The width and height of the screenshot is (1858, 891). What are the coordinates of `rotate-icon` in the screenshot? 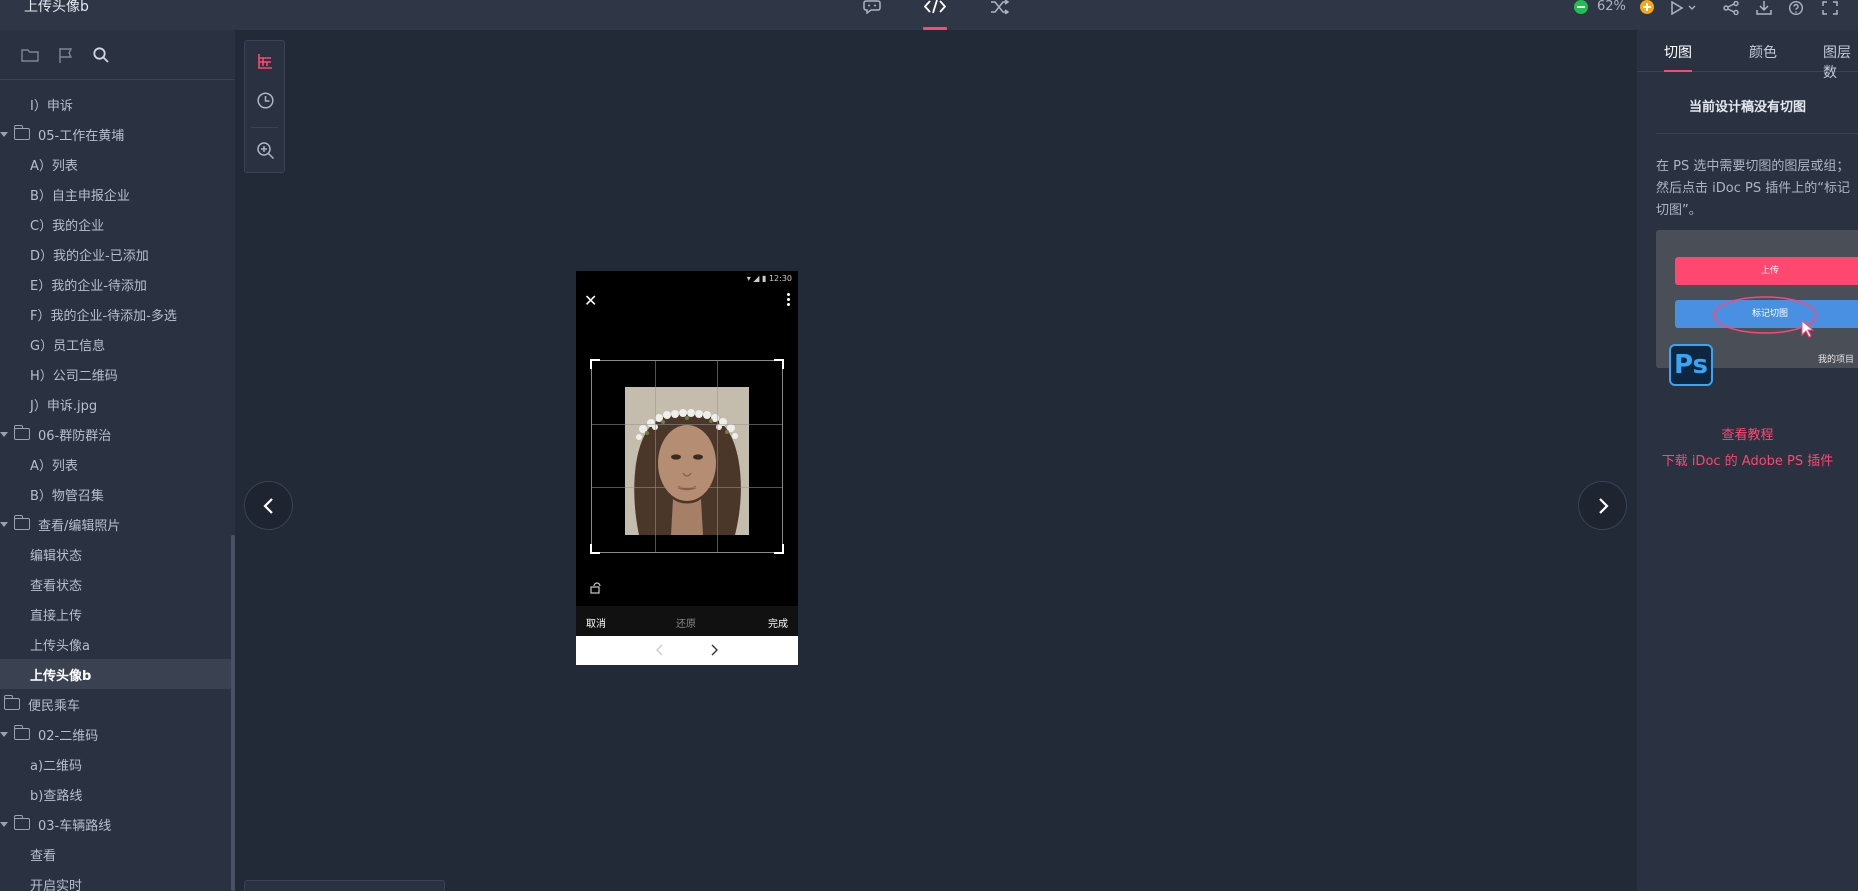 It's located at (596, 586).